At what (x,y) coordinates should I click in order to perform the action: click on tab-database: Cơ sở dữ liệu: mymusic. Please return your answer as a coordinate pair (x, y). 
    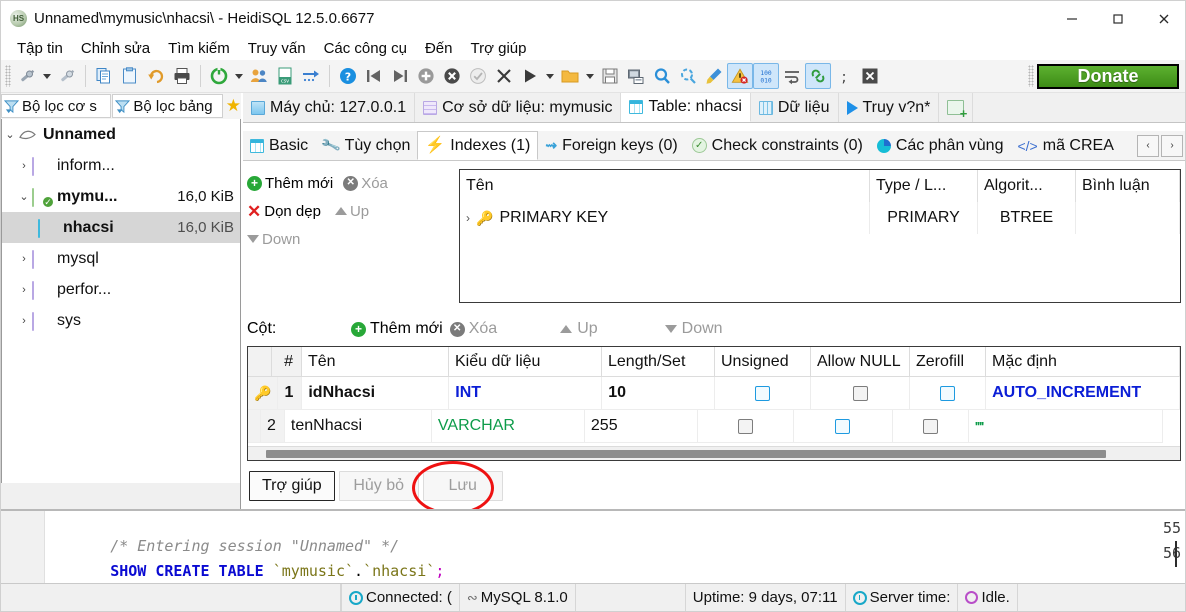
    Looking at the image, I should click on (518, 107).